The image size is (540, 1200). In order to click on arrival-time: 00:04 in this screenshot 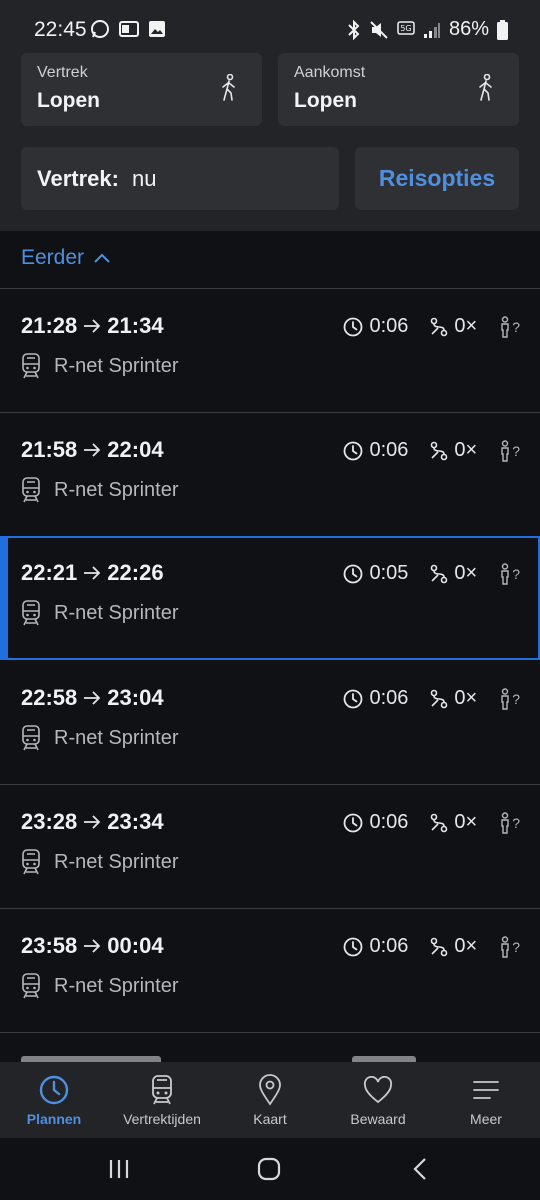, I will do `click(135, 945)`.